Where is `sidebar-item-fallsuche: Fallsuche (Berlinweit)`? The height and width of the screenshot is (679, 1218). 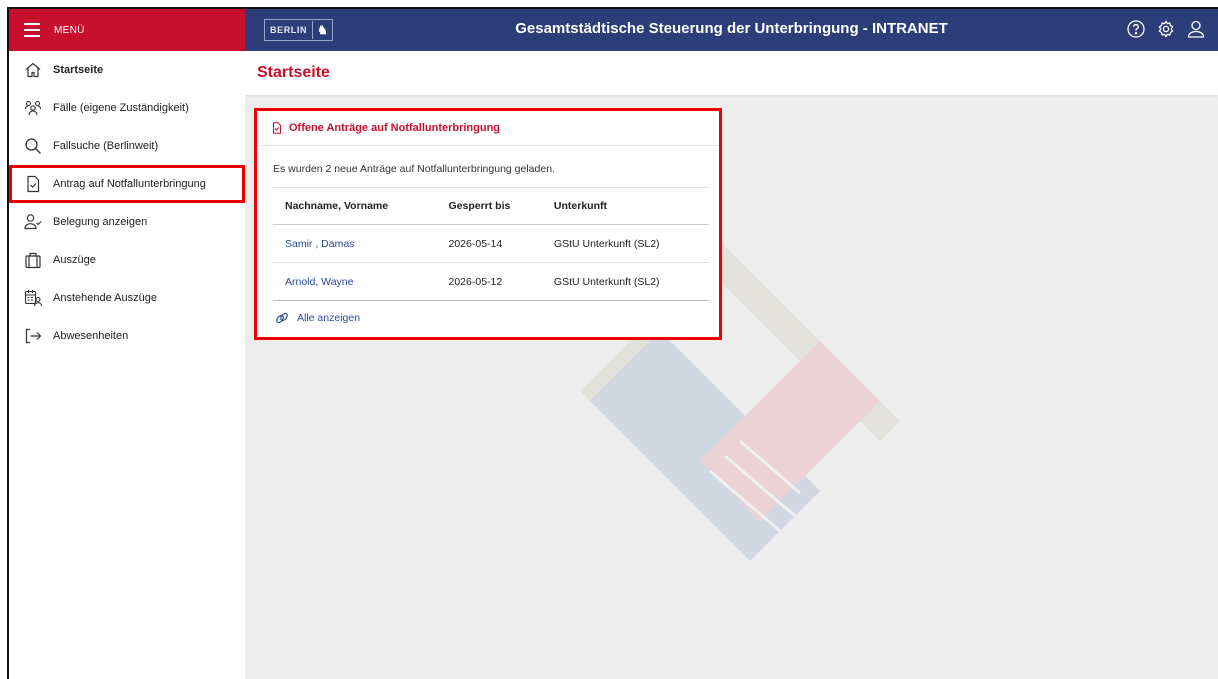 sidebar-item-fallsuche: Fallsuche (Berlinweit) is located at coordinates (127, 146).